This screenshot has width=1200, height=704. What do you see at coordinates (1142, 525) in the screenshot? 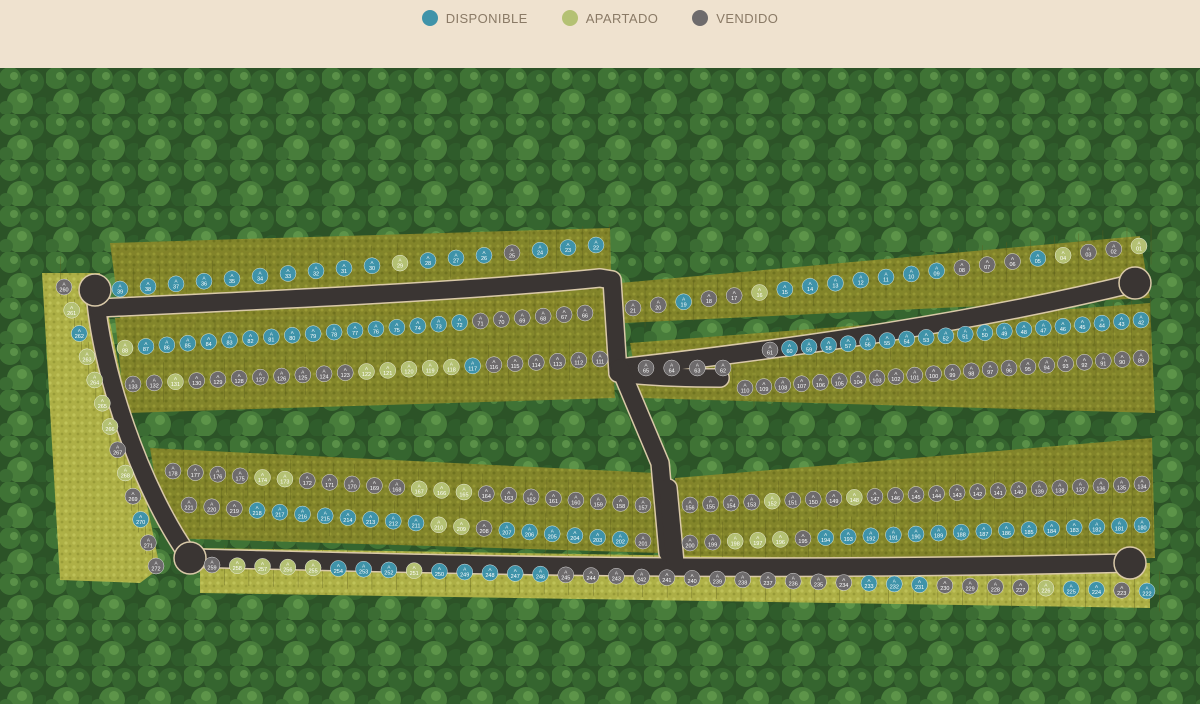
I see `lot-marker: A180` at bounding box center [1142, 525].